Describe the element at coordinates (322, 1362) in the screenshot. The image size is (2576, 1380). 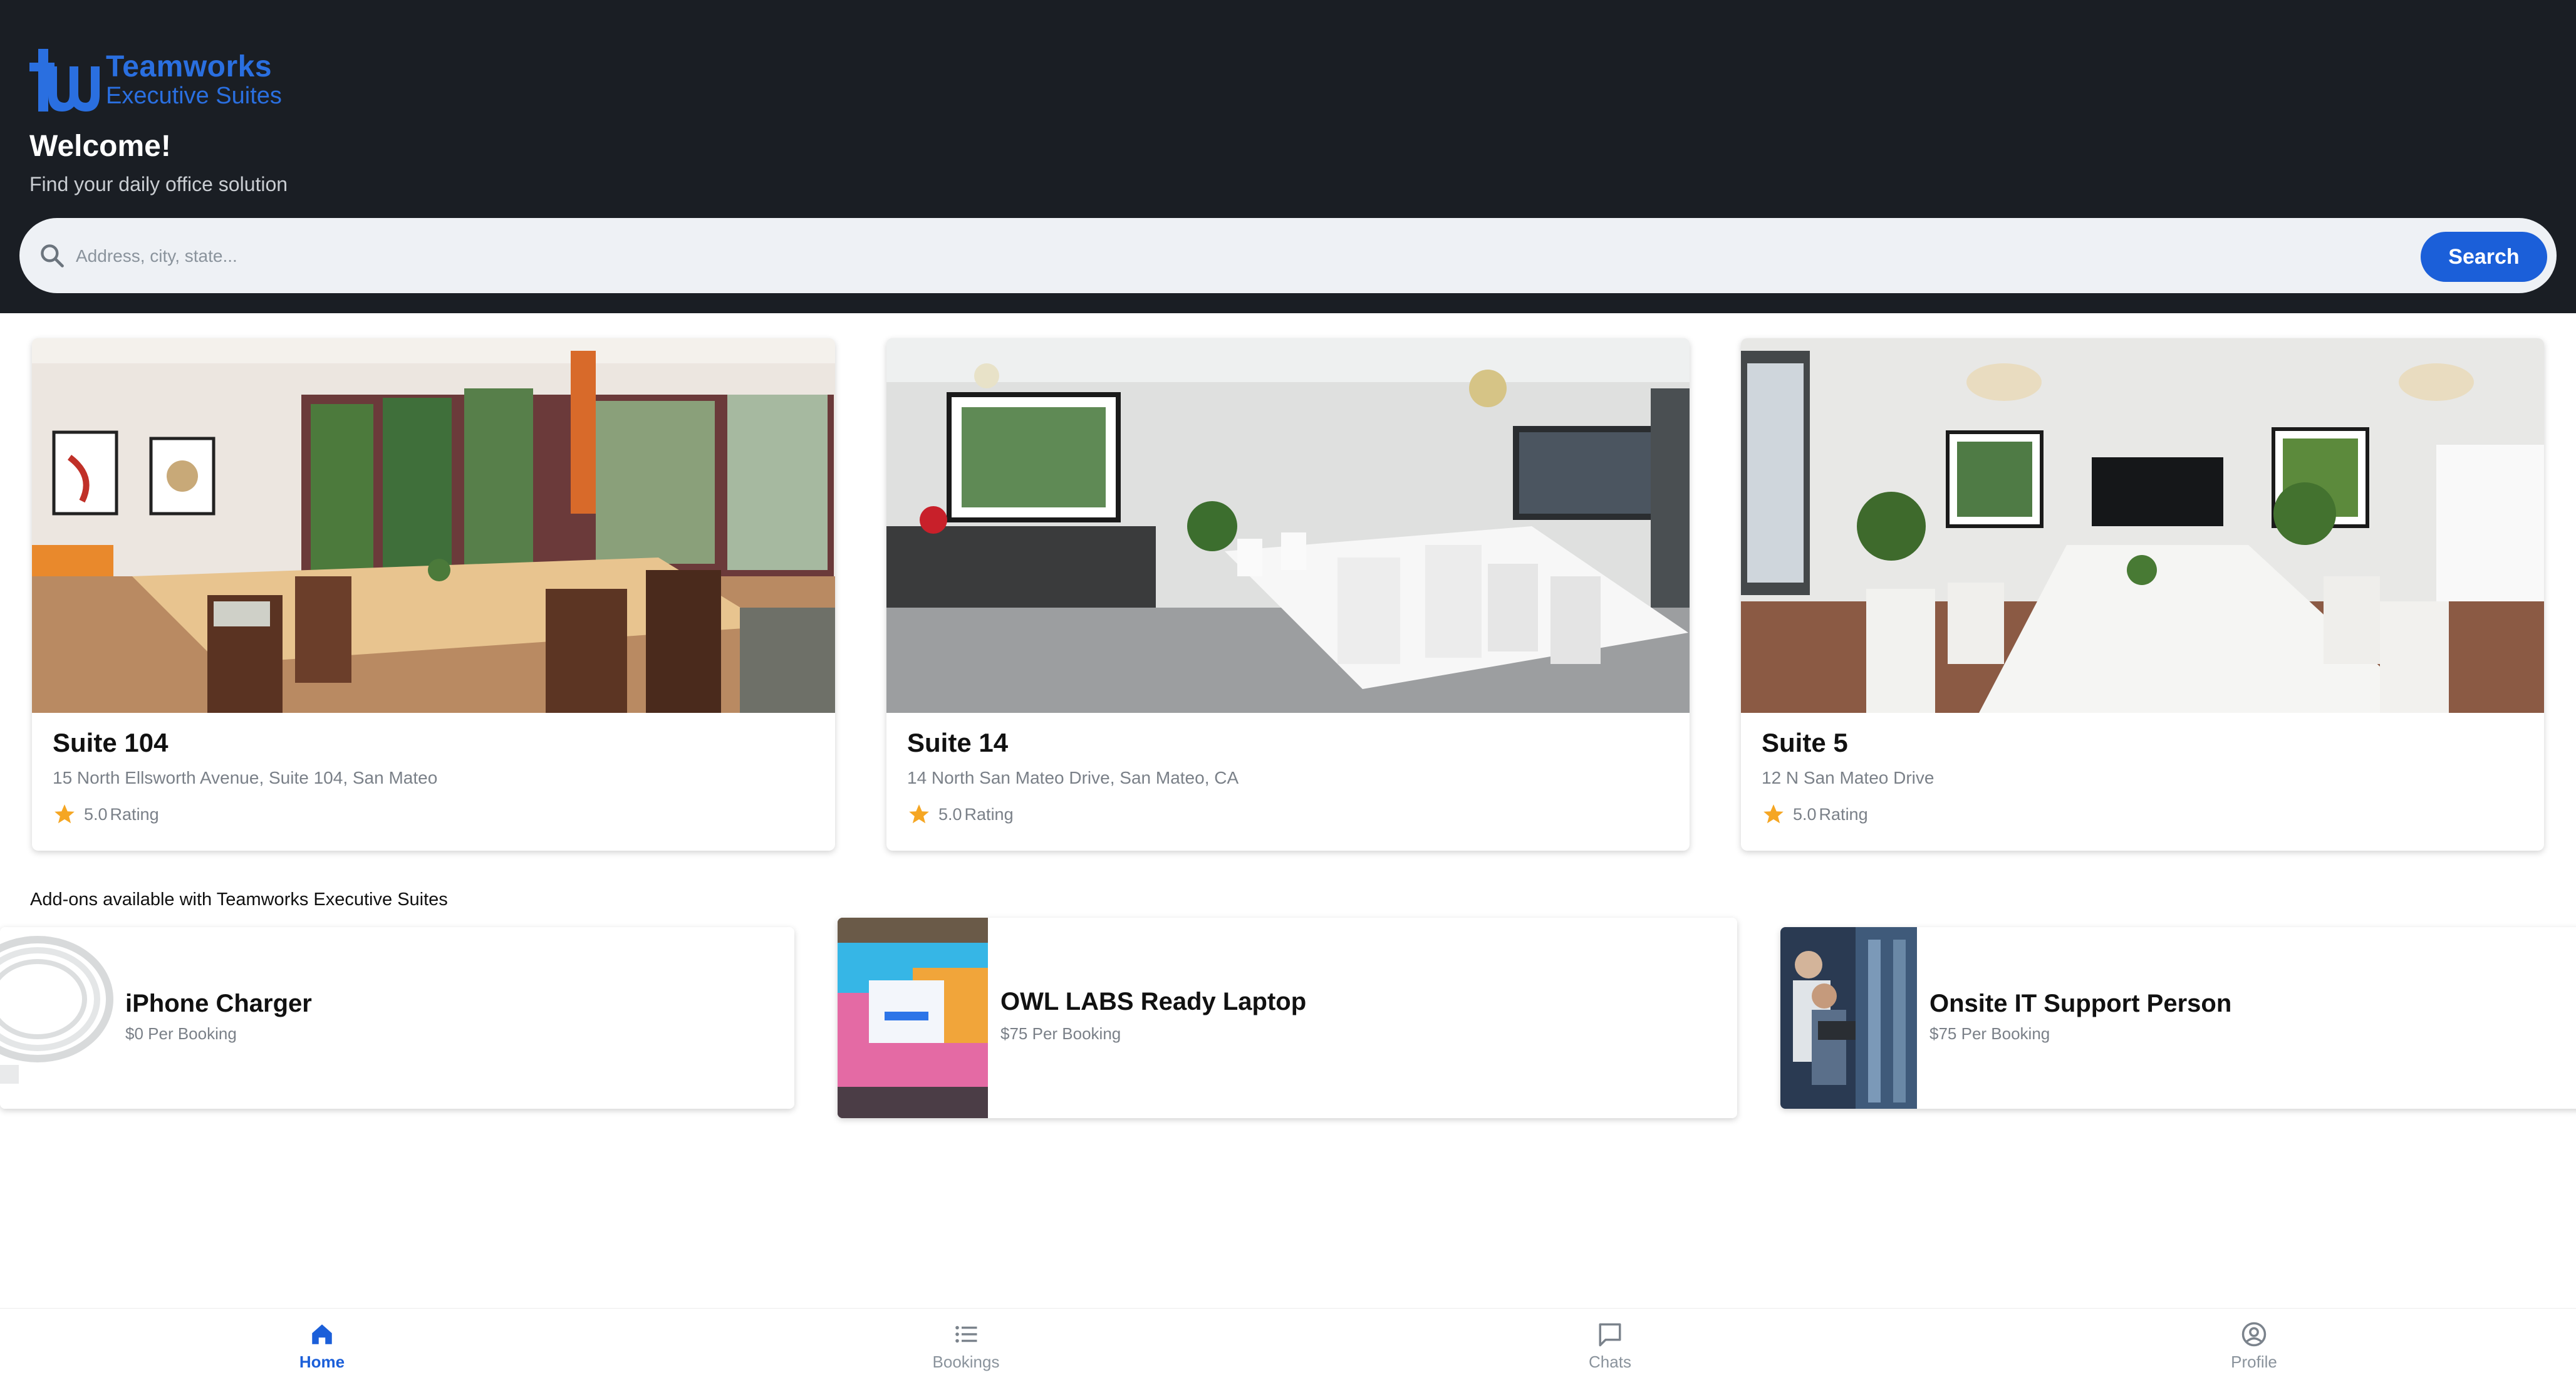
I see `nav-label: Home` at that location.